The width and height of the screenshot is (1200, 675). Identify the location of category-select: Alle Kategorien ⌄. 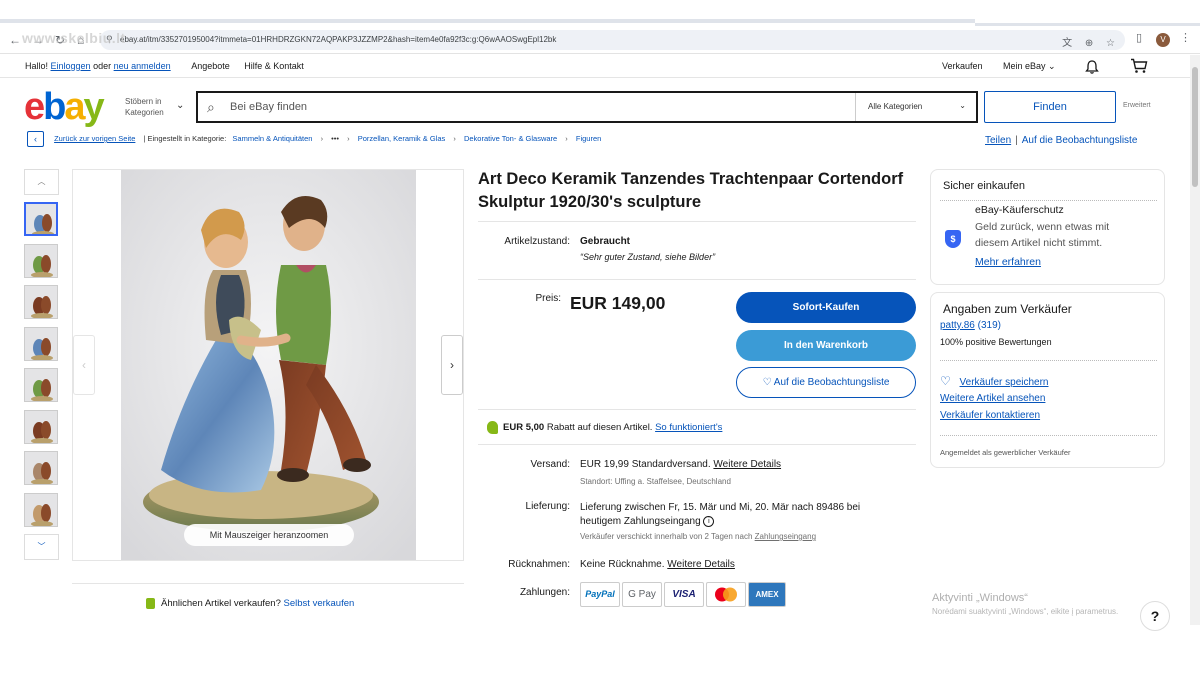
(915, 107).